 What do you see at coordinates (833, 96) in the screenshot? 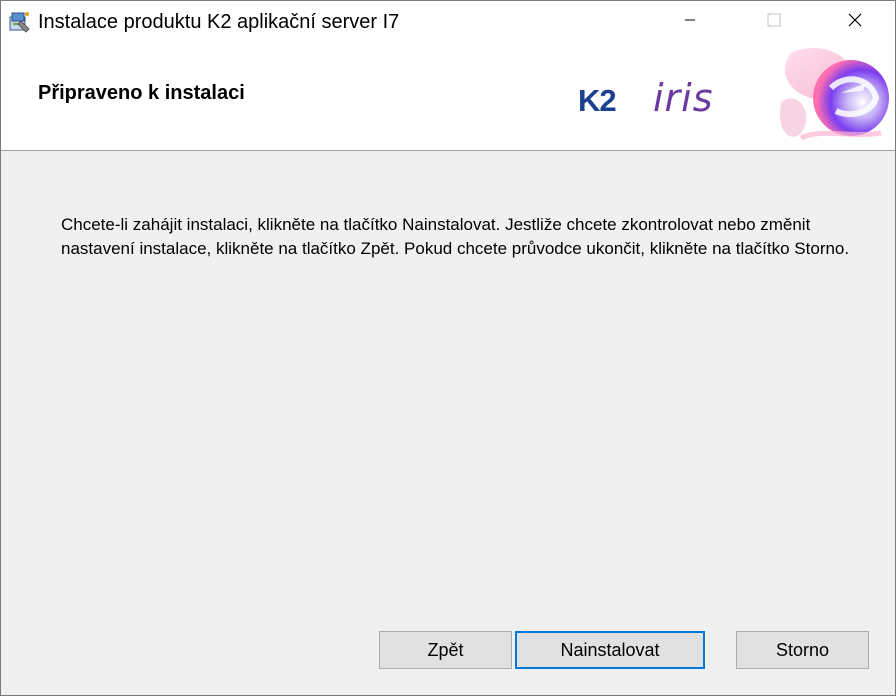
I see `decorative-graphic` at bounding box center [833, 96].